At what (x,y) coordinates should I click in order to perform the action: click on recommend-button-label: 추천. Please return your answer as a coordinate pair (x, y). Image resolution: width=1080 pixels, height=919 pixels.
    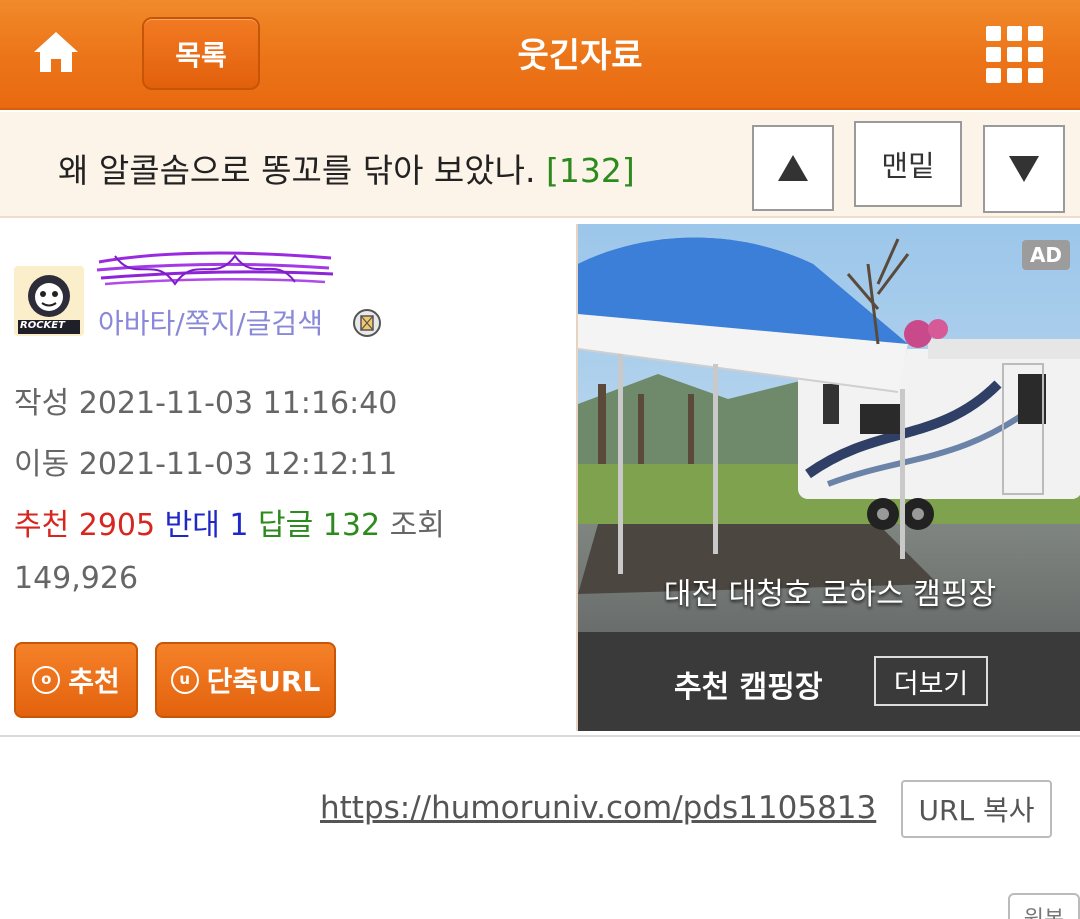
    Looking at the image, I should click on (94, 681).